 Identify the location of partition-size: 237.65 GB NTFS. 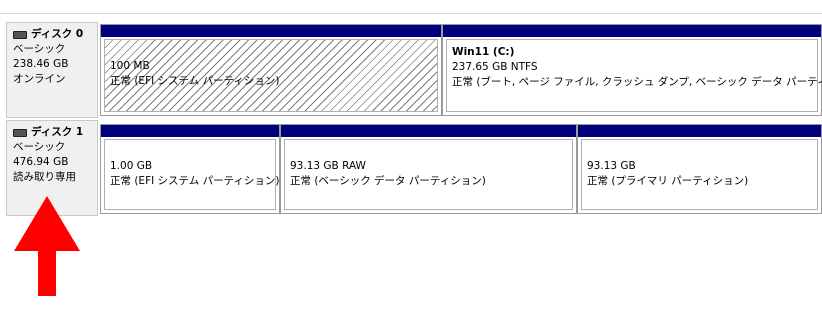
(495, 67).